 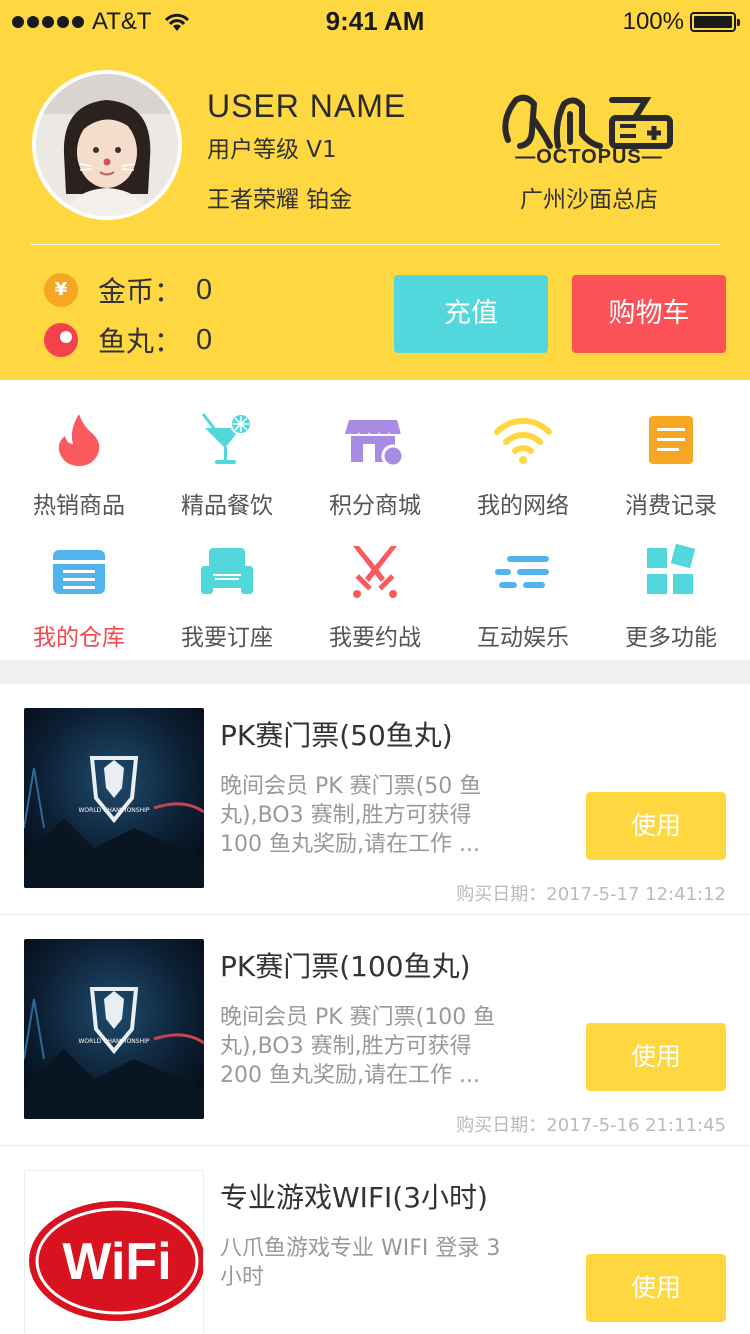 I want to click on user-level: 用户等级 V1, so click(x=272, y=150).